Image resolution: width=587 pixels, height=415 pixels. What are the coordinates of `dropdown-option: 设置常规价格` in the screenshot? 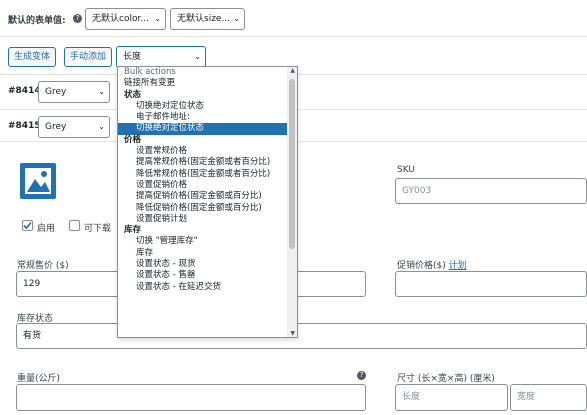 It's located at (207, 151).